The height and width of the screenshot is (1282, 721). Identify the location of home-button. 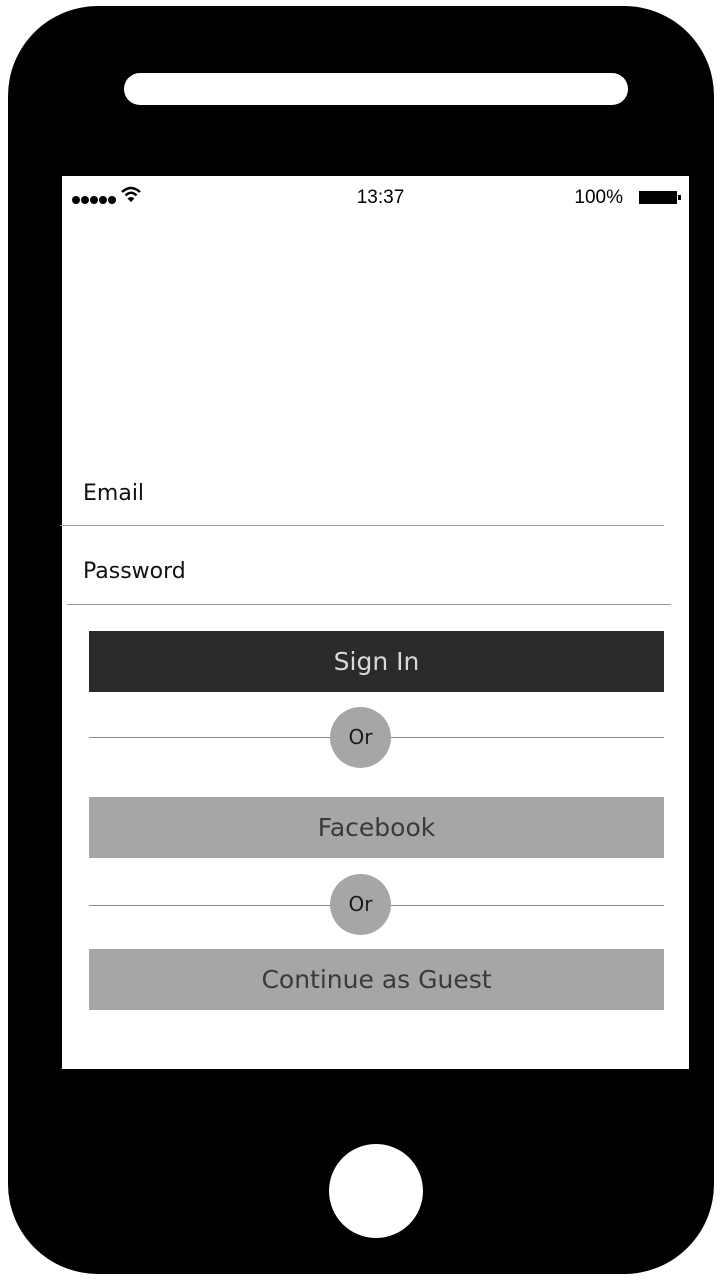
(376, 1191).